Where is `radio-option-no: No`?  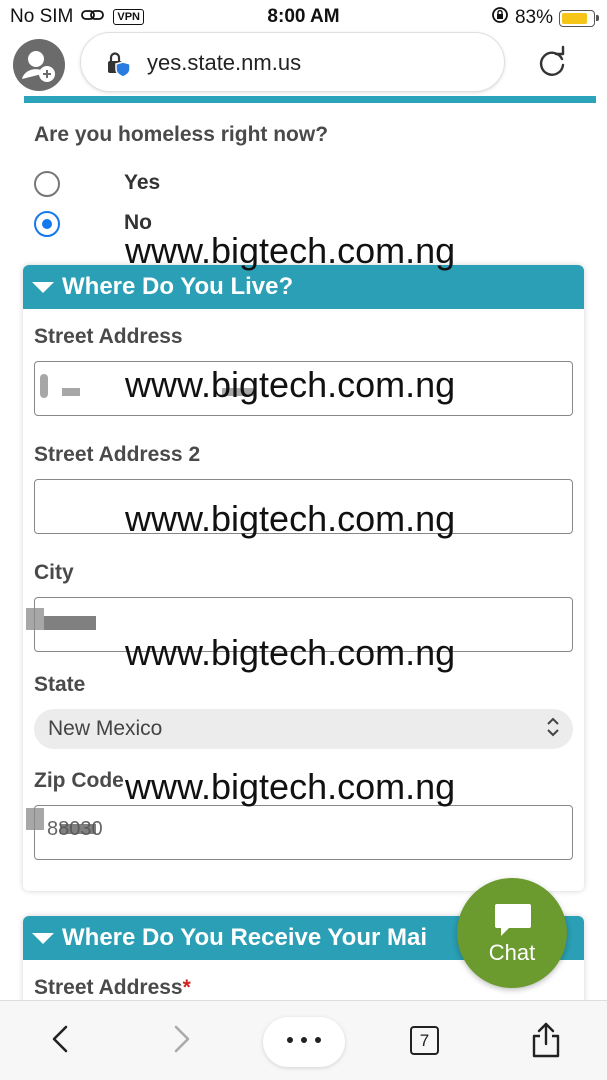 radio-option-no: No is located at coordinates (93, 224).